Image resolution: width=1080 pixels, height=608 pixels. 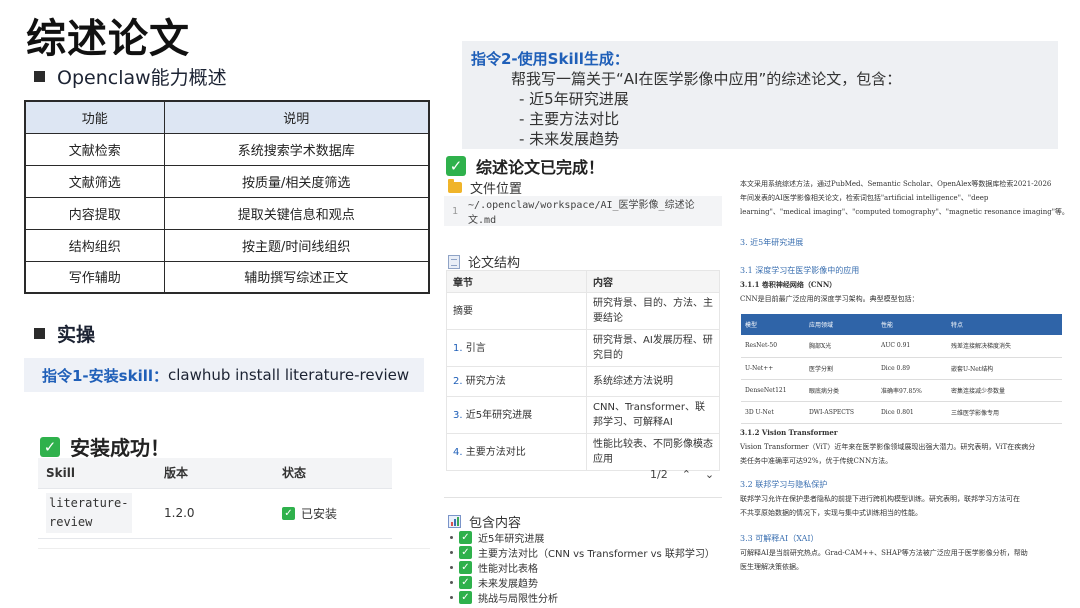 What do you see at coordinates (686, 474) in the screenshot?
I see `chevron-up-icon: ⌃` at bounding box center [686, 474].